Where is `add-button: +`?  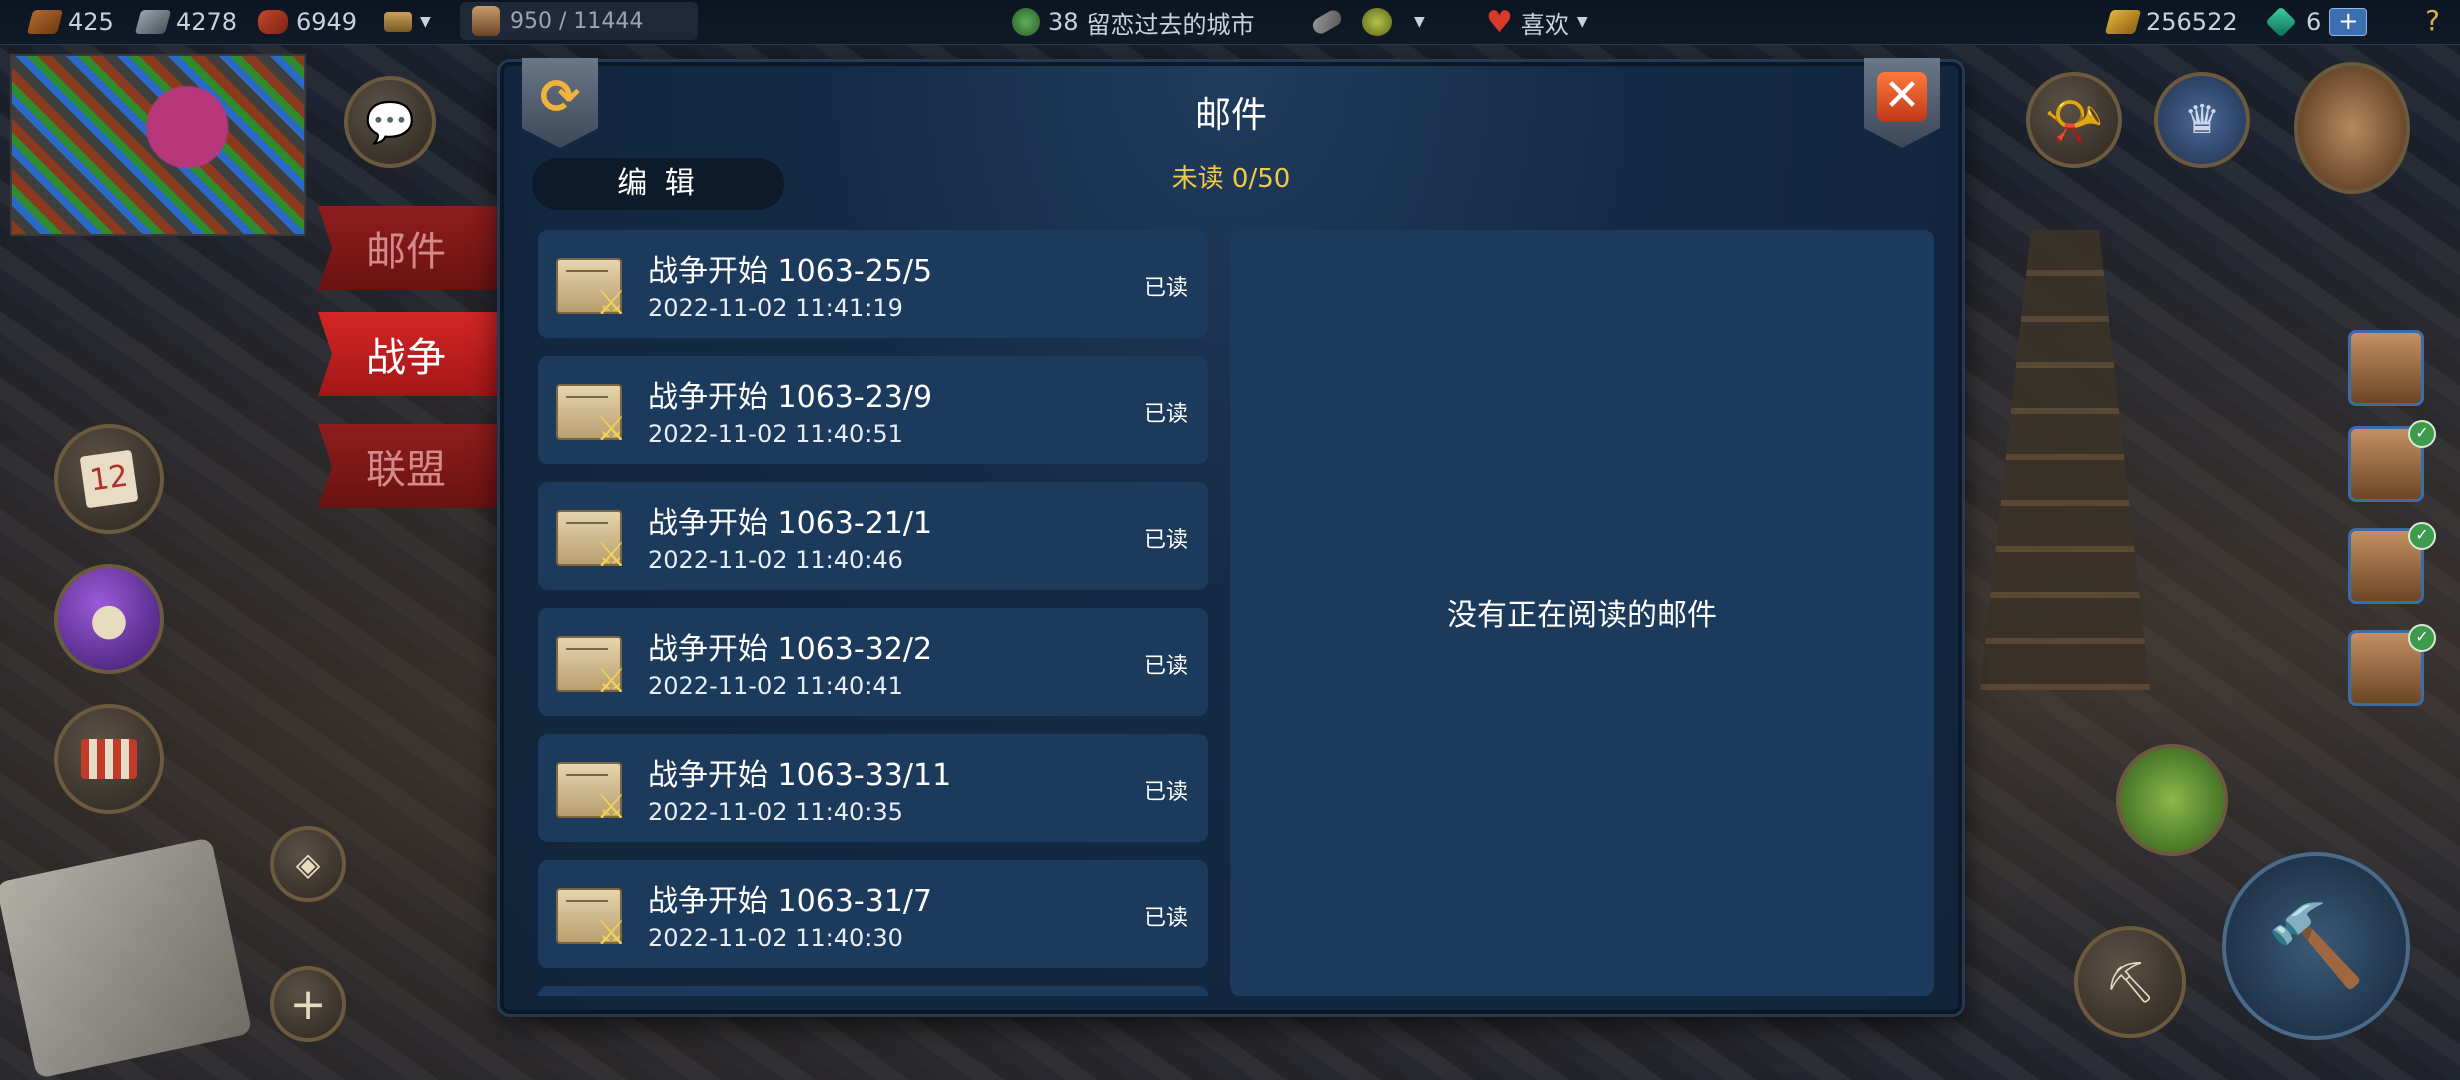 add-button: + is located at coordinates (308, 1004).